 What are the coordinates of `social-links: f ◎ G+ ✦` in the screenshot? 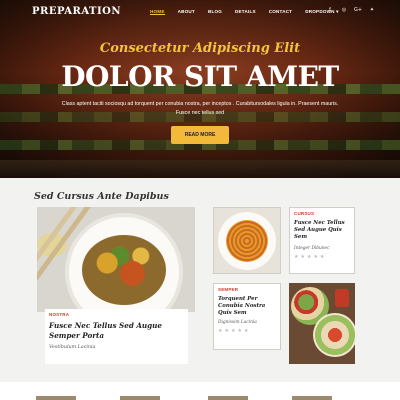 It's located at (351, 10).